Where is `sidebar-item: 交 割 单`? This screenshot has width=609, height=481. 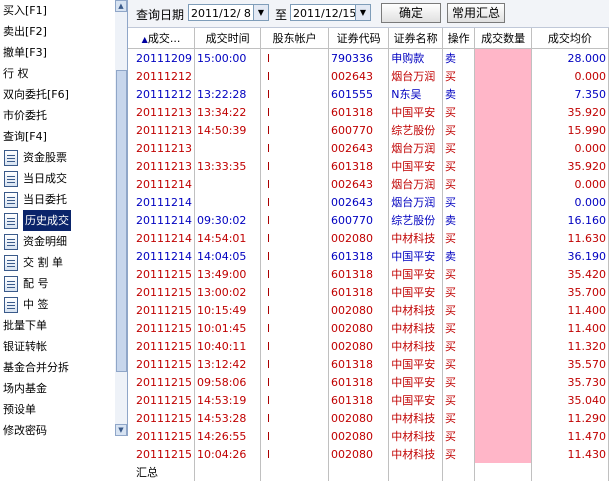 sidebar-item: 交 割 单 is located at coordinates (57, 262).